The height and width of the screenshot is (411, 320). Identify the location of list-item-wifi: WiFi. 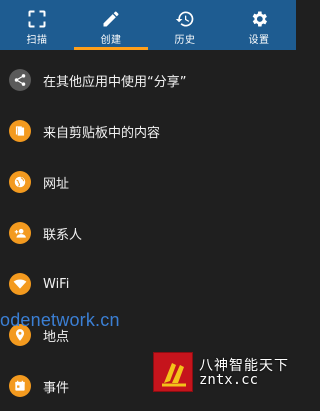
(148, 284).